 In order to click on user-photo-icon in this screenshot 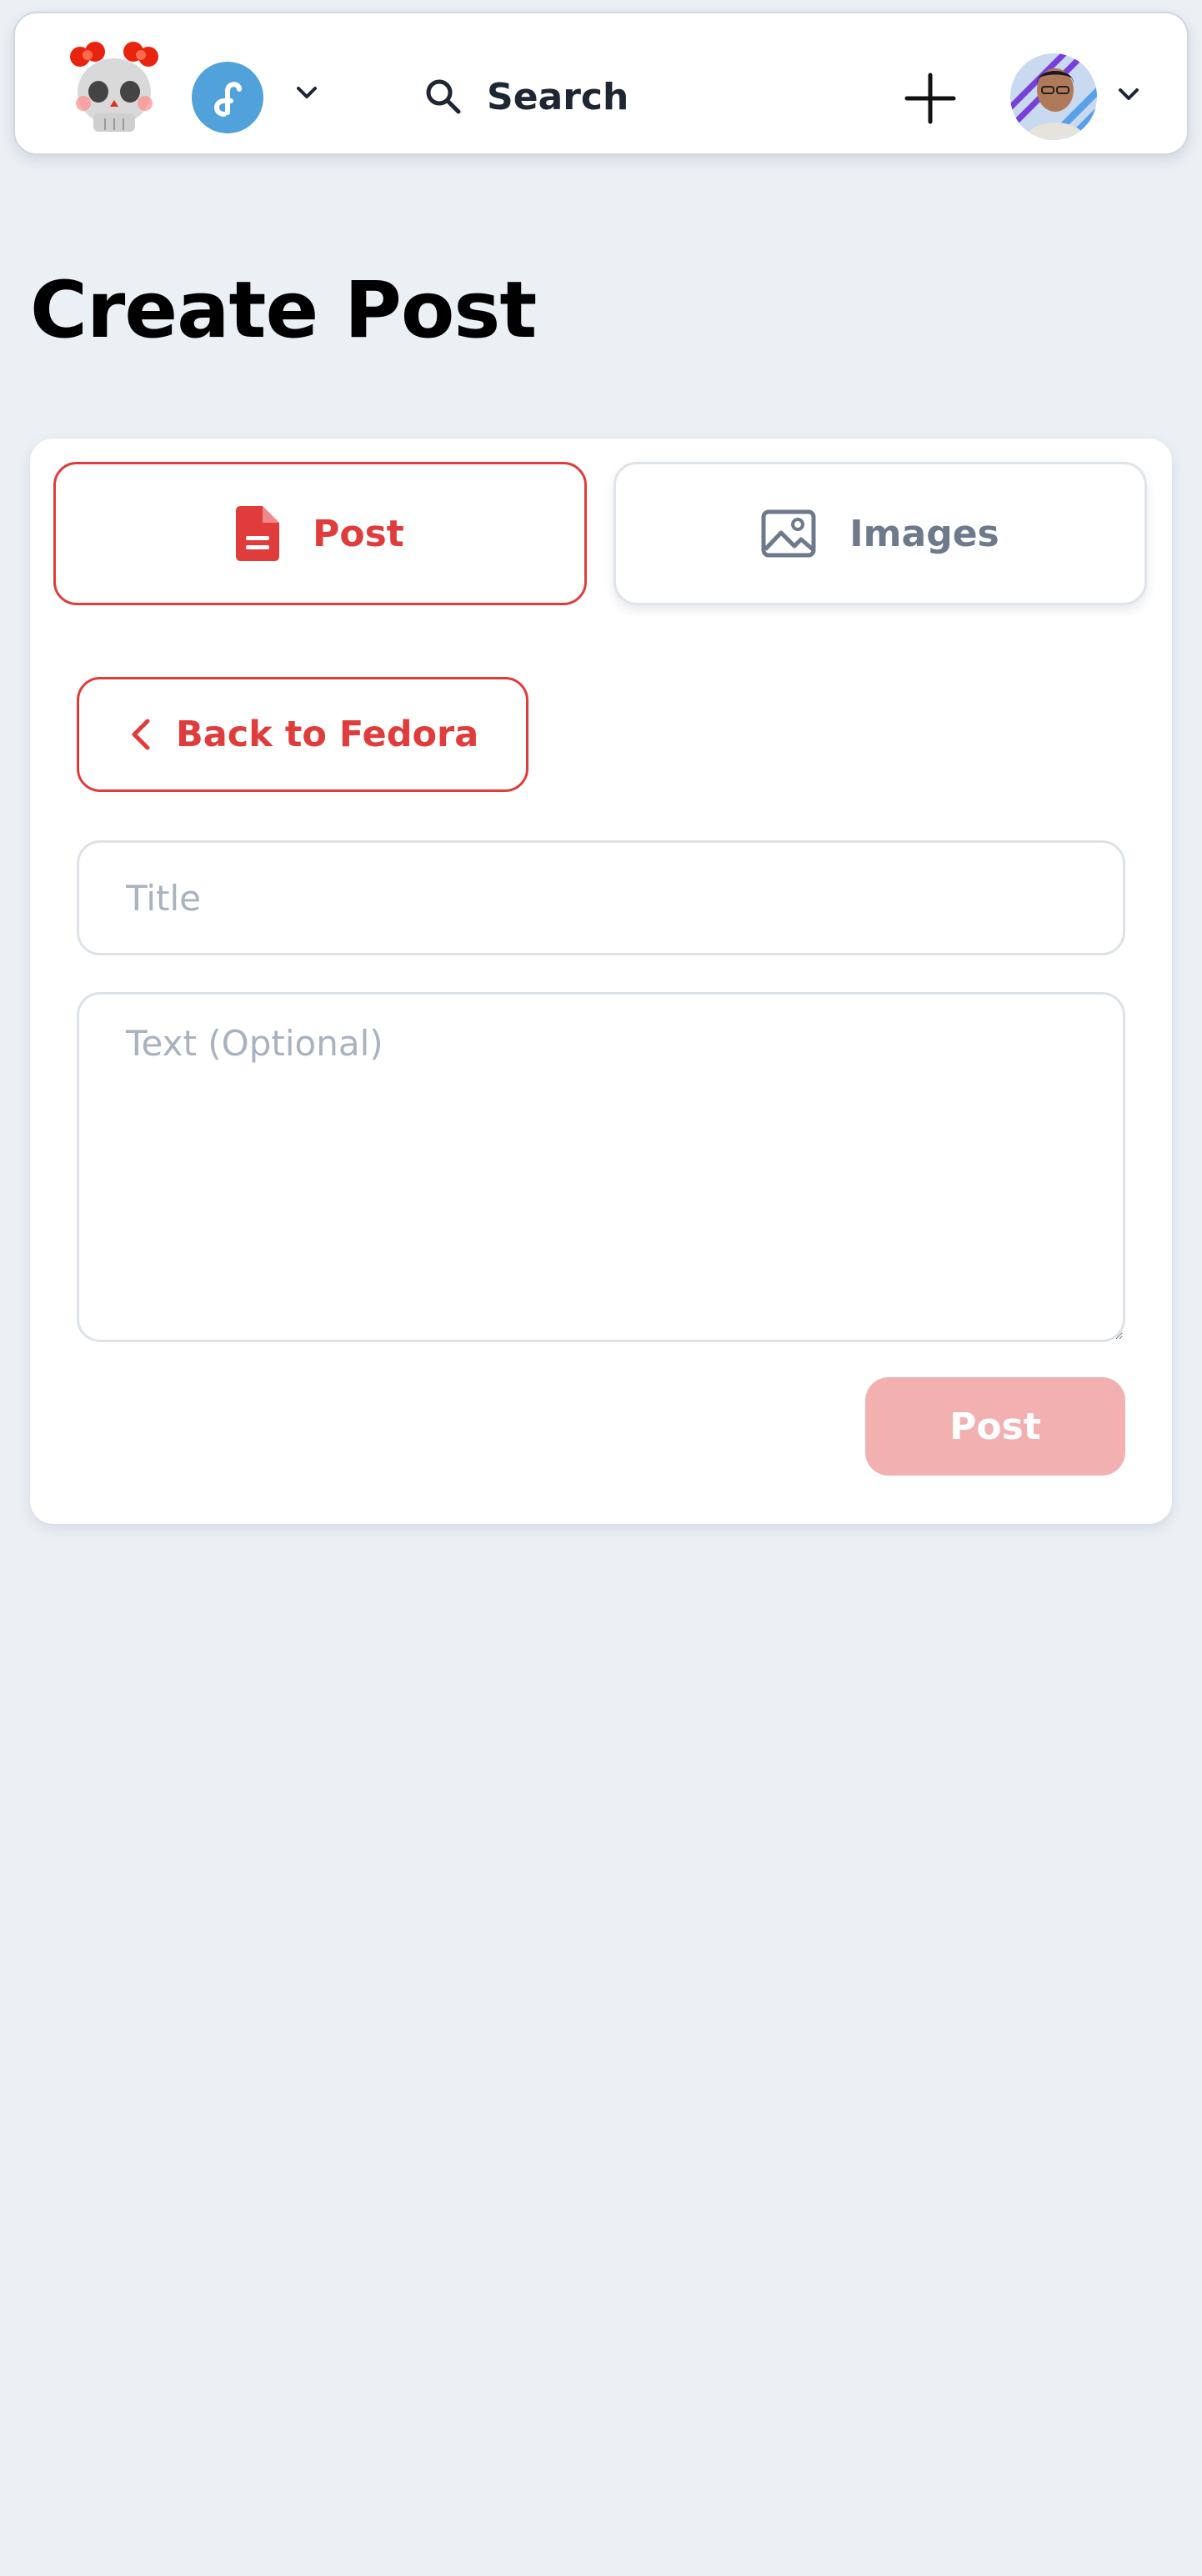, I will do `click(1053, 96)`.